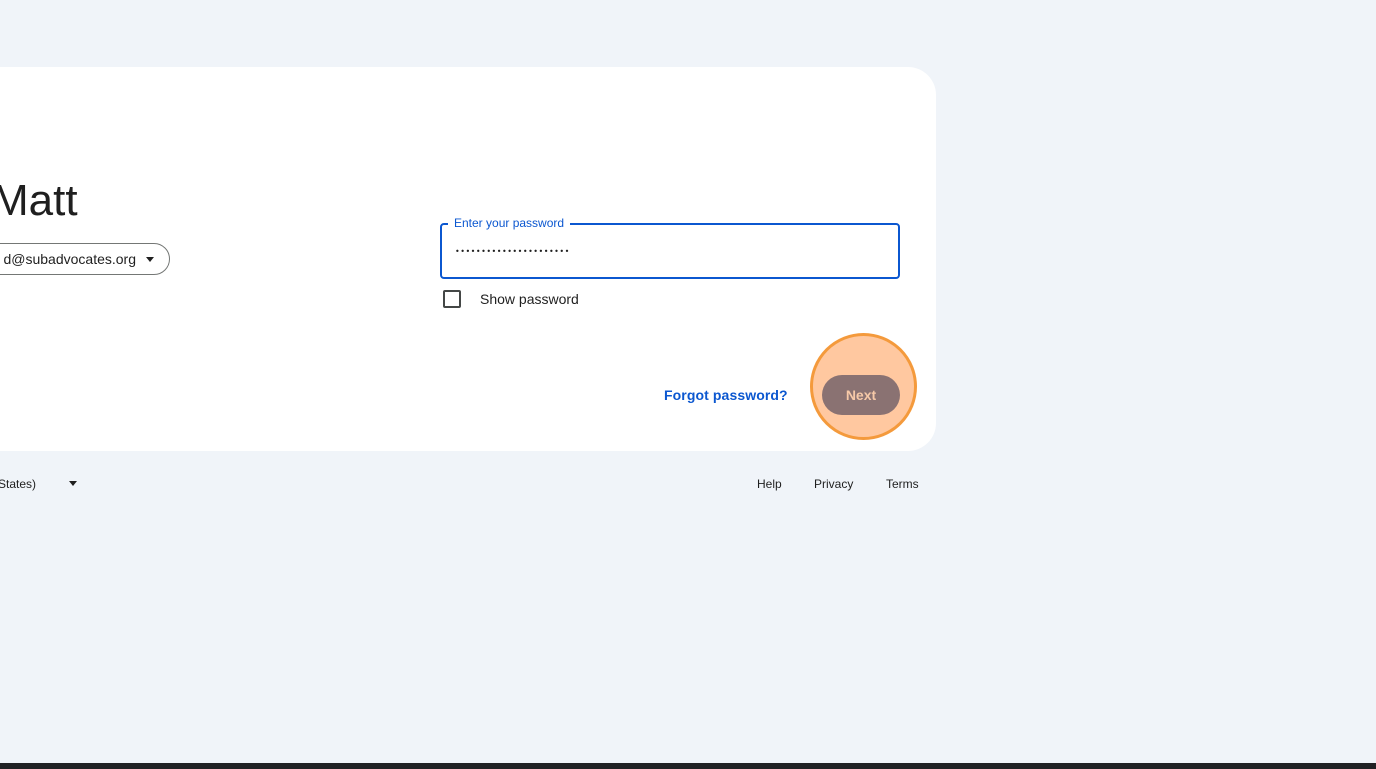 The width and height of the screenshot is (1376, 769). What do you see at coordinates (665, 251) in the screenshot?
I see `password-input` at bounding box center [665, 251].